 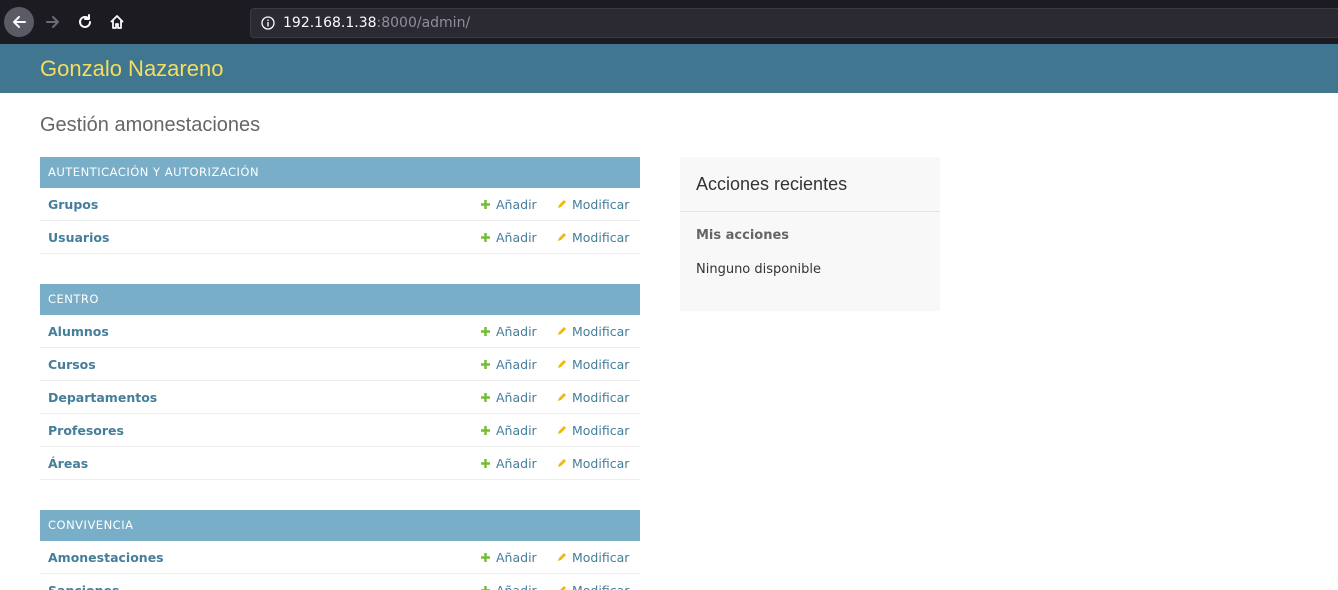 What do you see at coordinates (772, 184) in the screenshot?
I see `recent-actions-title: Acciones recientes` at bounding box center [772, 184].